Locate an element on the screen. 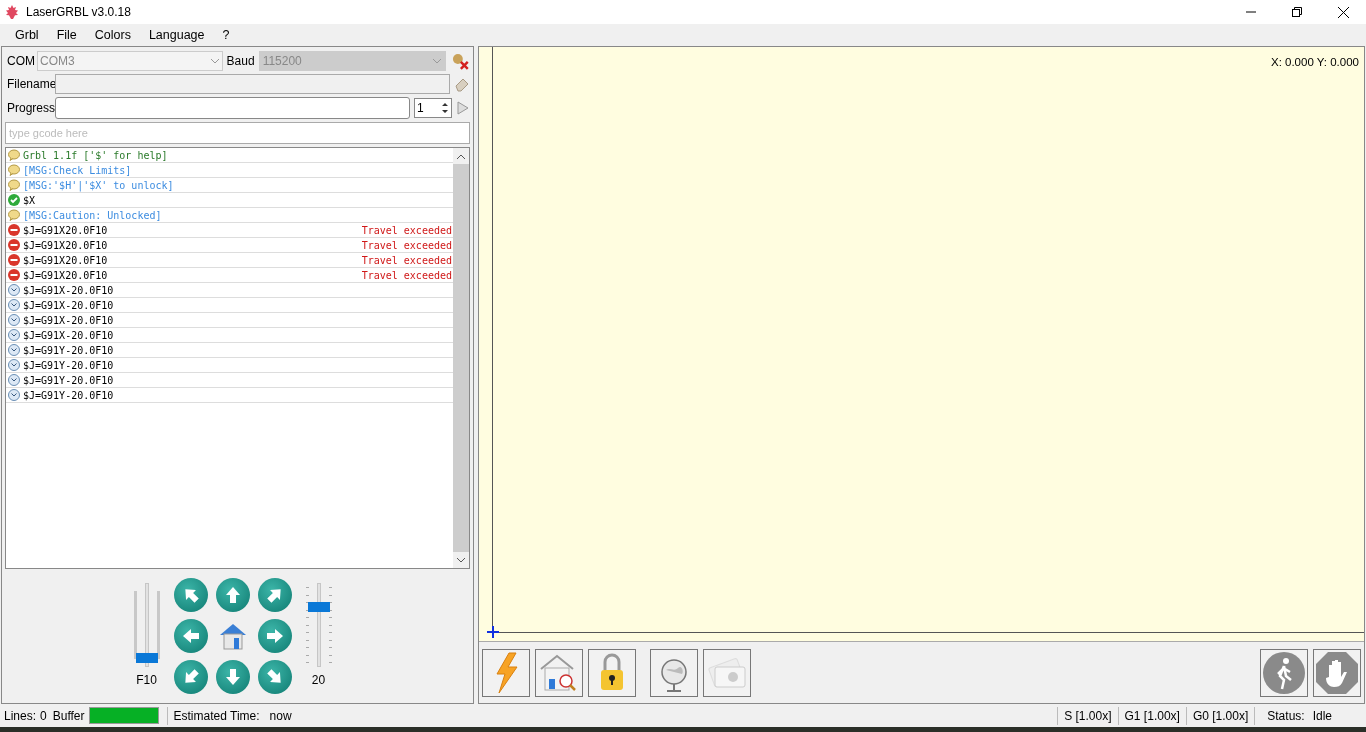 The width and height of the screenshot is (1366, 732). close-icon is located at coordinates (1343, 12).